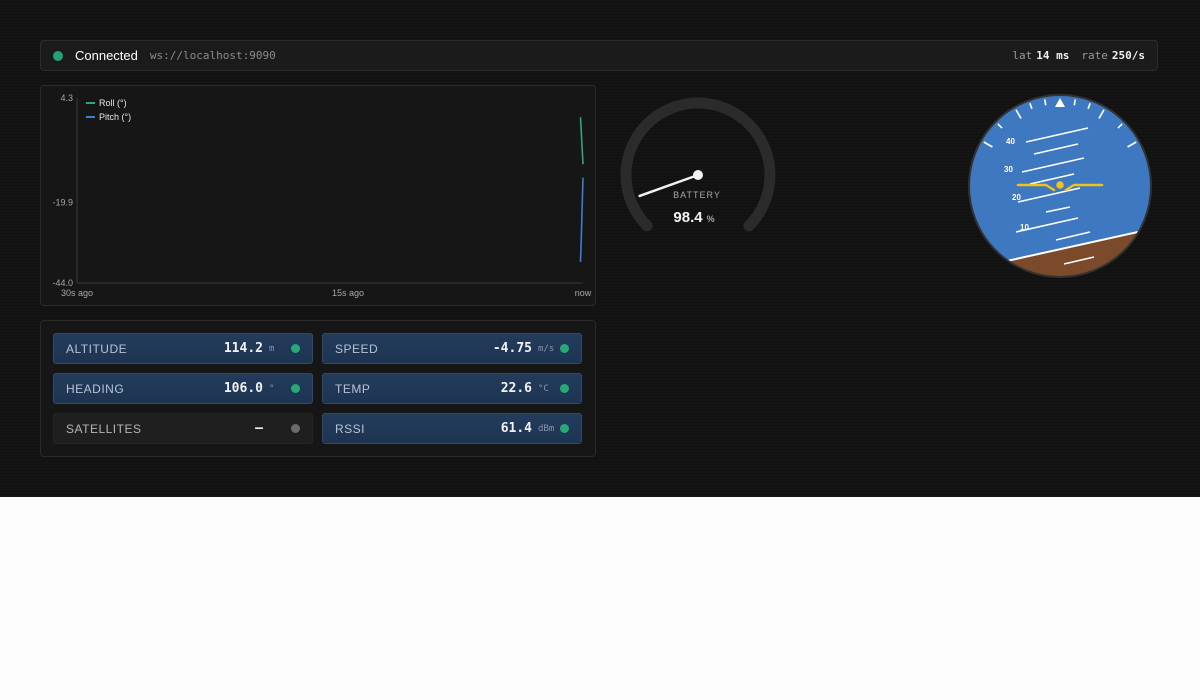 Image resolution: width=1200 pixels, height=700 pixels. What do you see at coordinates (1078, 55) in the screenshot?
I see `link-metrics: lat 14 ms rate 250/s` at bounding box center [1078, 55].